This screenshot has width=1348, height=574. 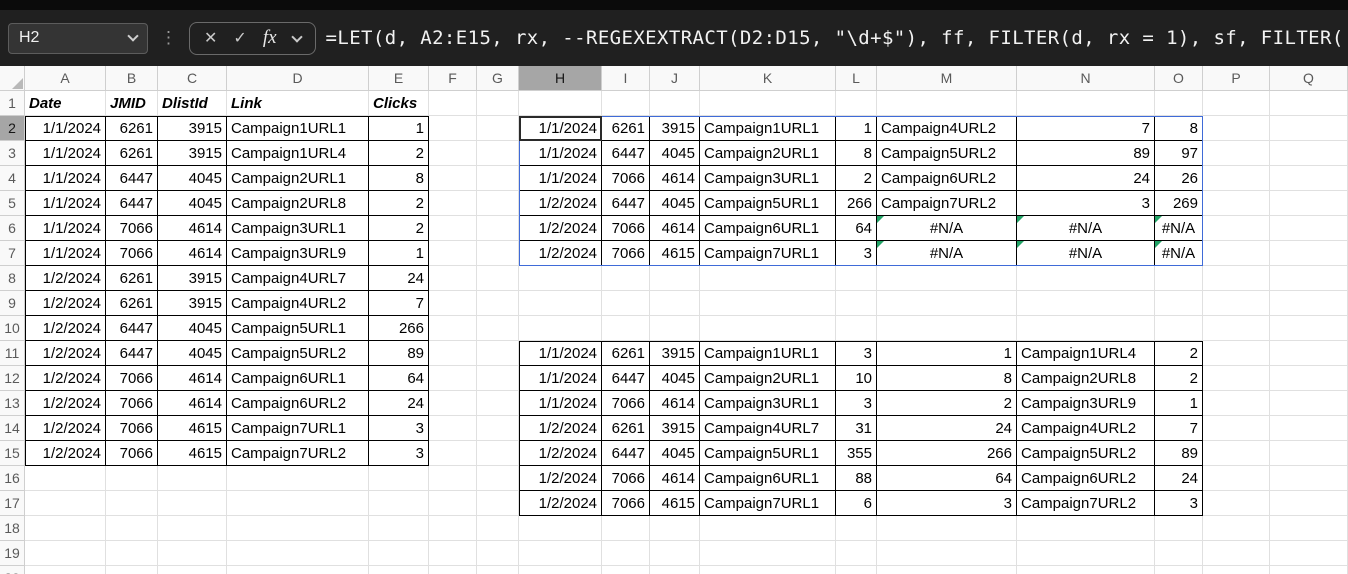 What do you see at coordinates (1236, 570) in the screenshot?
I see `cell-P20` at bounding box center [1236, 570].